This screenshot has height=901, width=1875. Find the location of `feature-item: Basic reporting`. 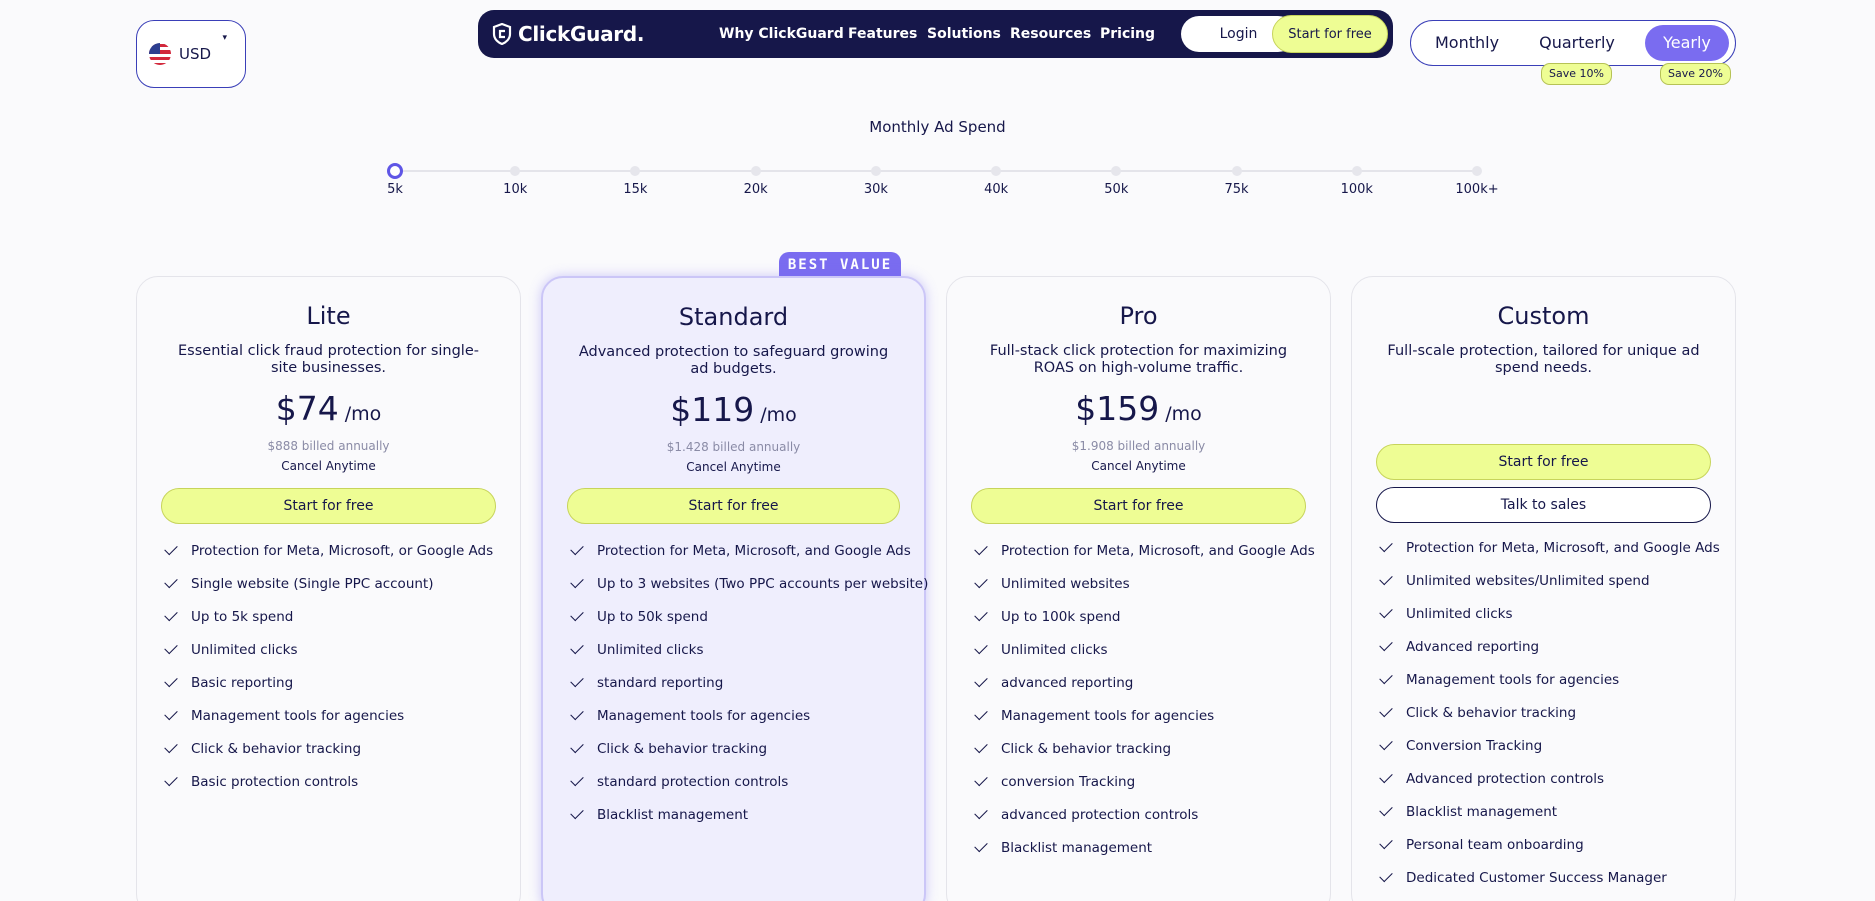

feature-item: Basic reporting is located at coordinates (331, 682).